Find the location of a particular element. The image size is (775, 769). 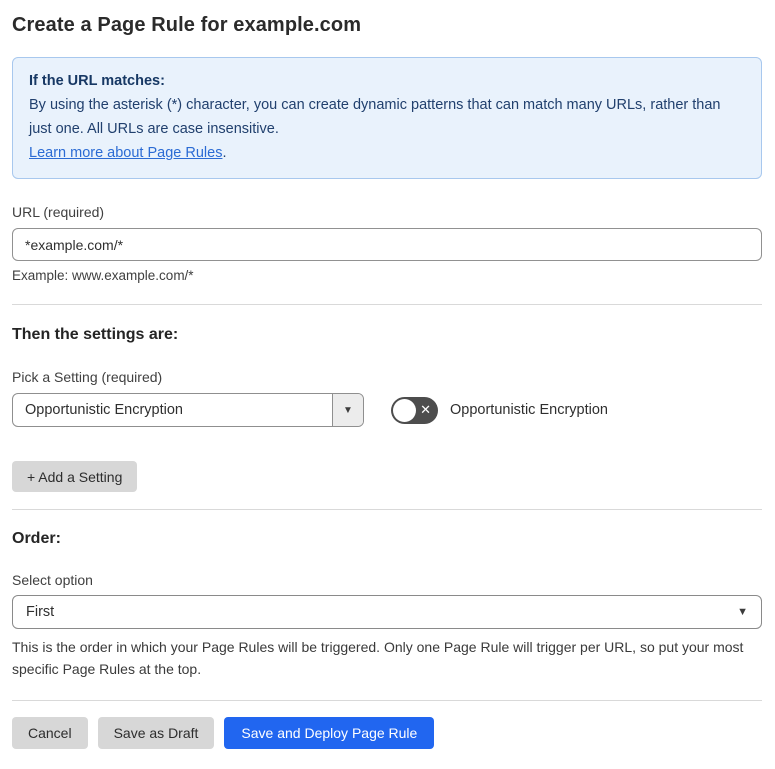

url-input is located at coordinates (387, 244).